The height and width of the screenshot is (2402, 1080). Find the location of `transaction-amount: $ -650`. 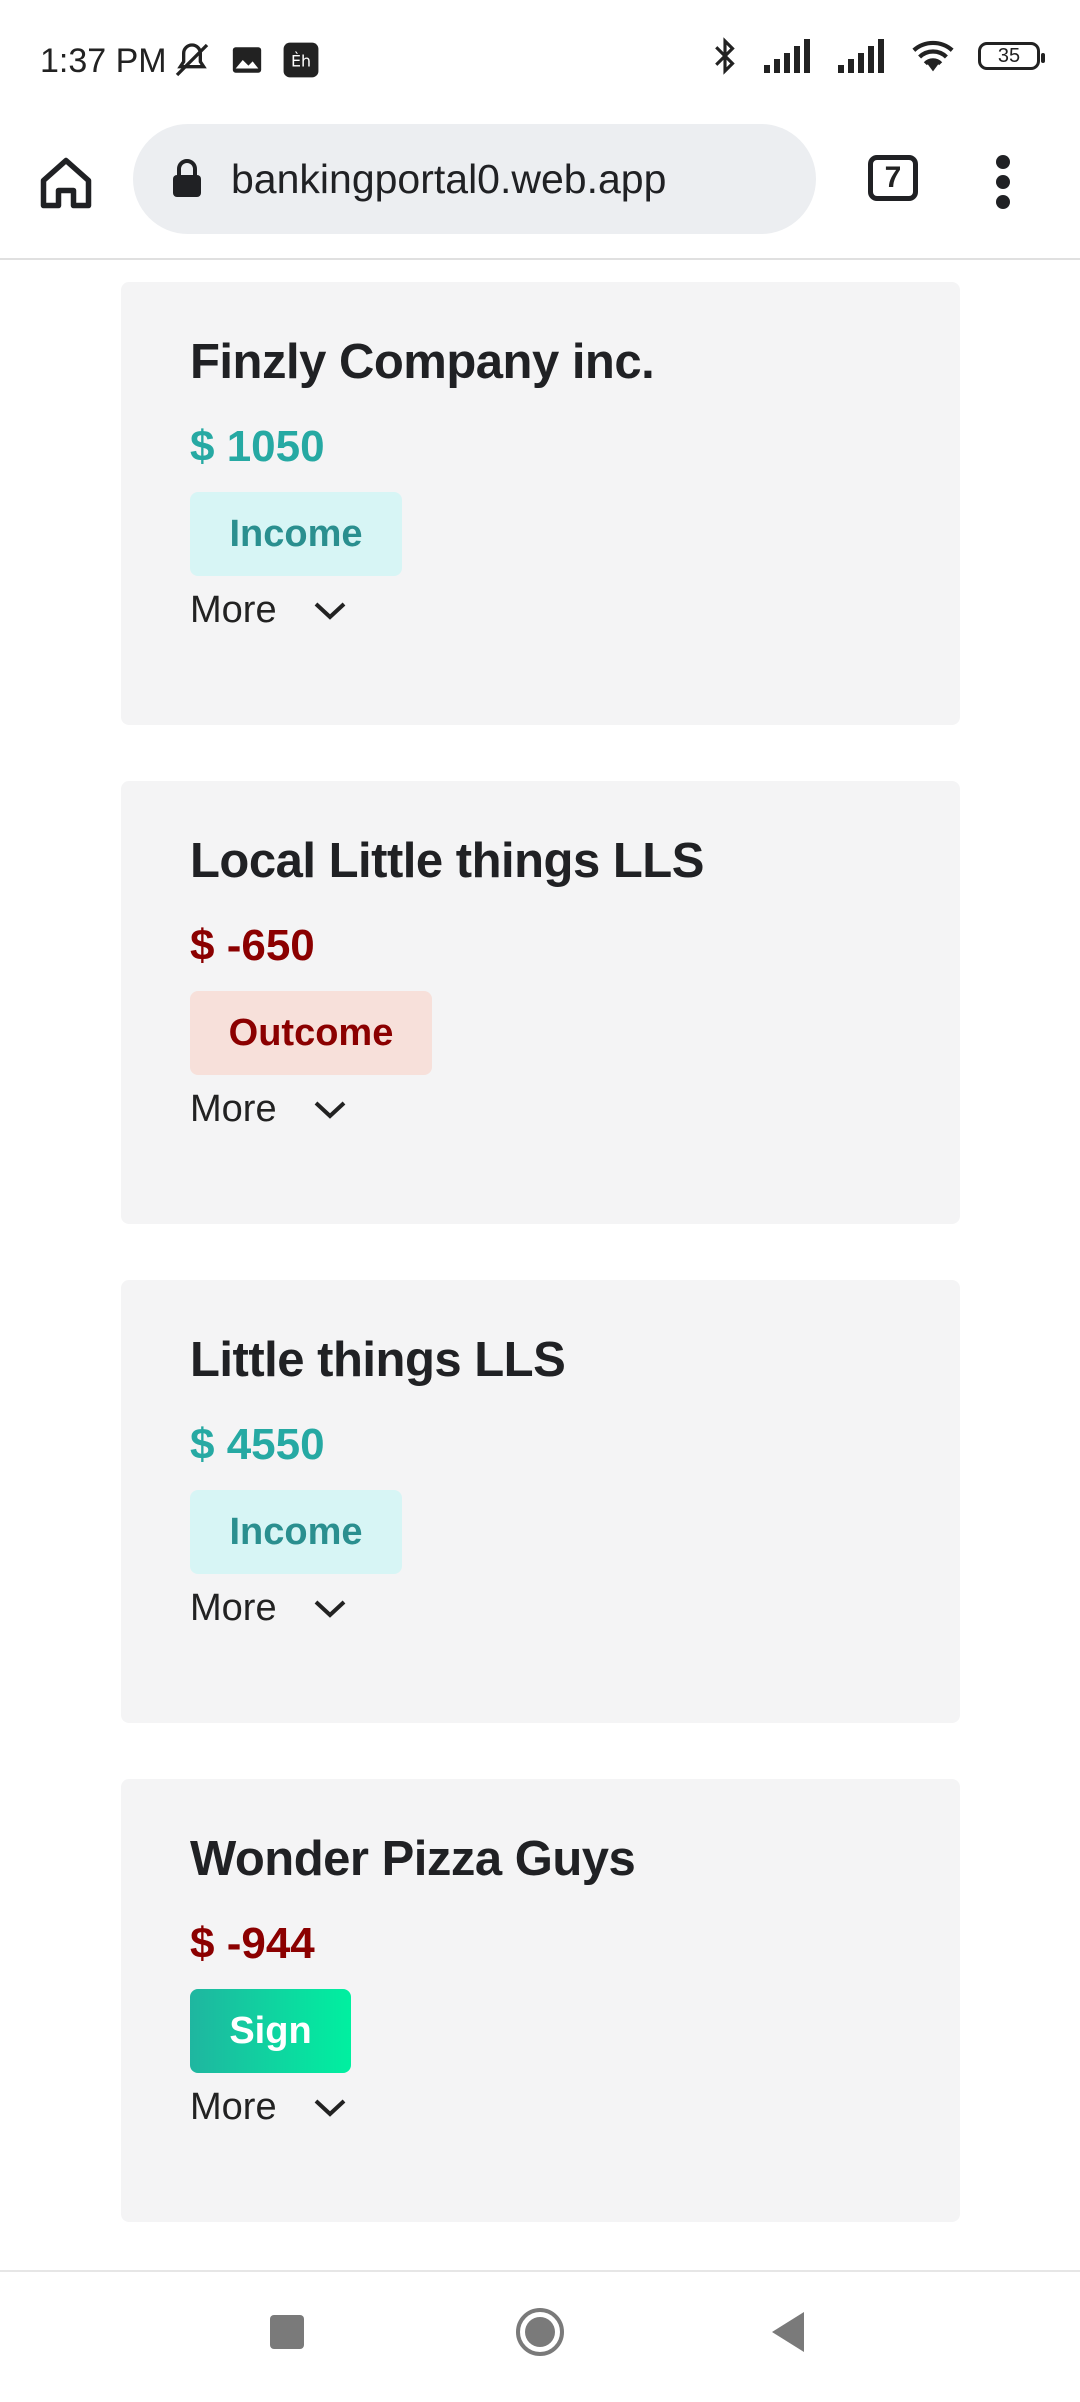

transaction-amount: $ -650 is located at coordinates (252, 945).